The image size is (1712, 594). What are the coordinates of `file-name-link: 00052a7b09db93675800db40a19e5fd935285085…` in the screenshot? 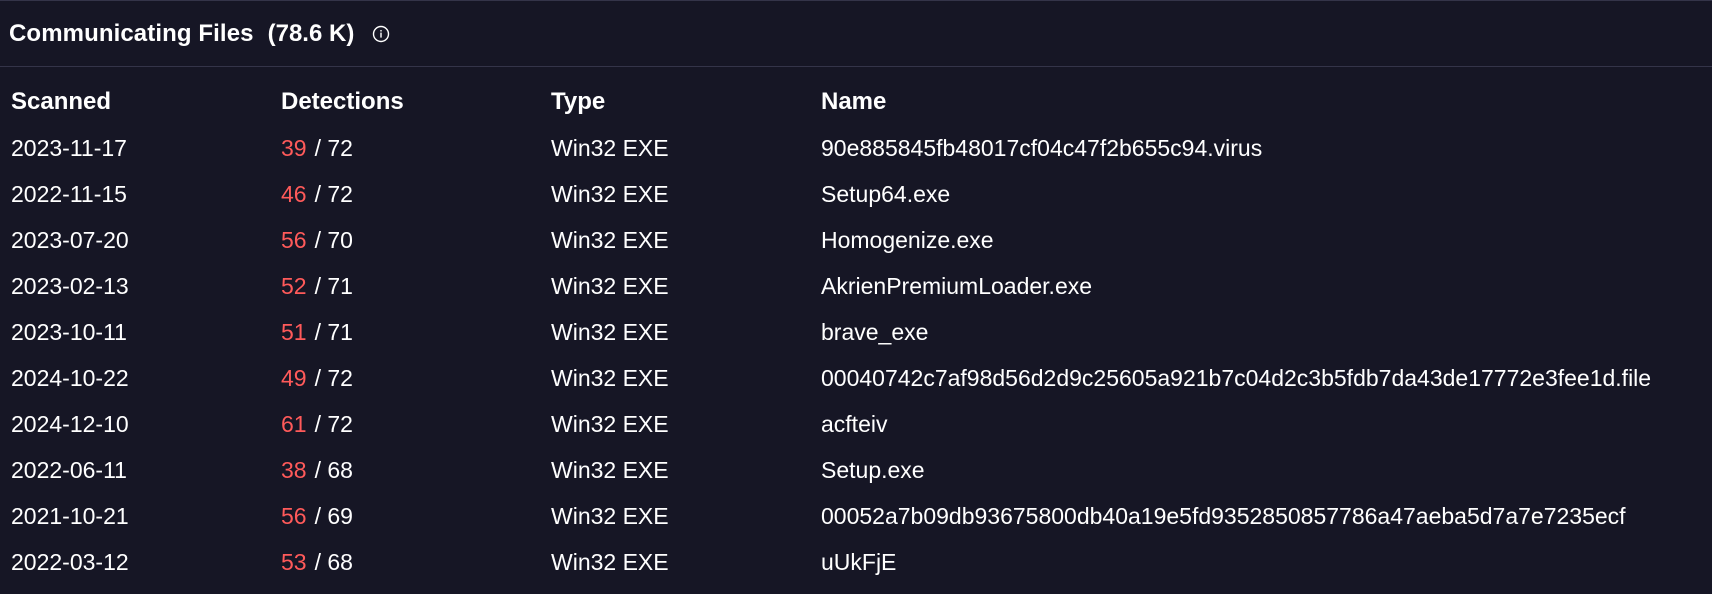 It's located at (1223, 516).